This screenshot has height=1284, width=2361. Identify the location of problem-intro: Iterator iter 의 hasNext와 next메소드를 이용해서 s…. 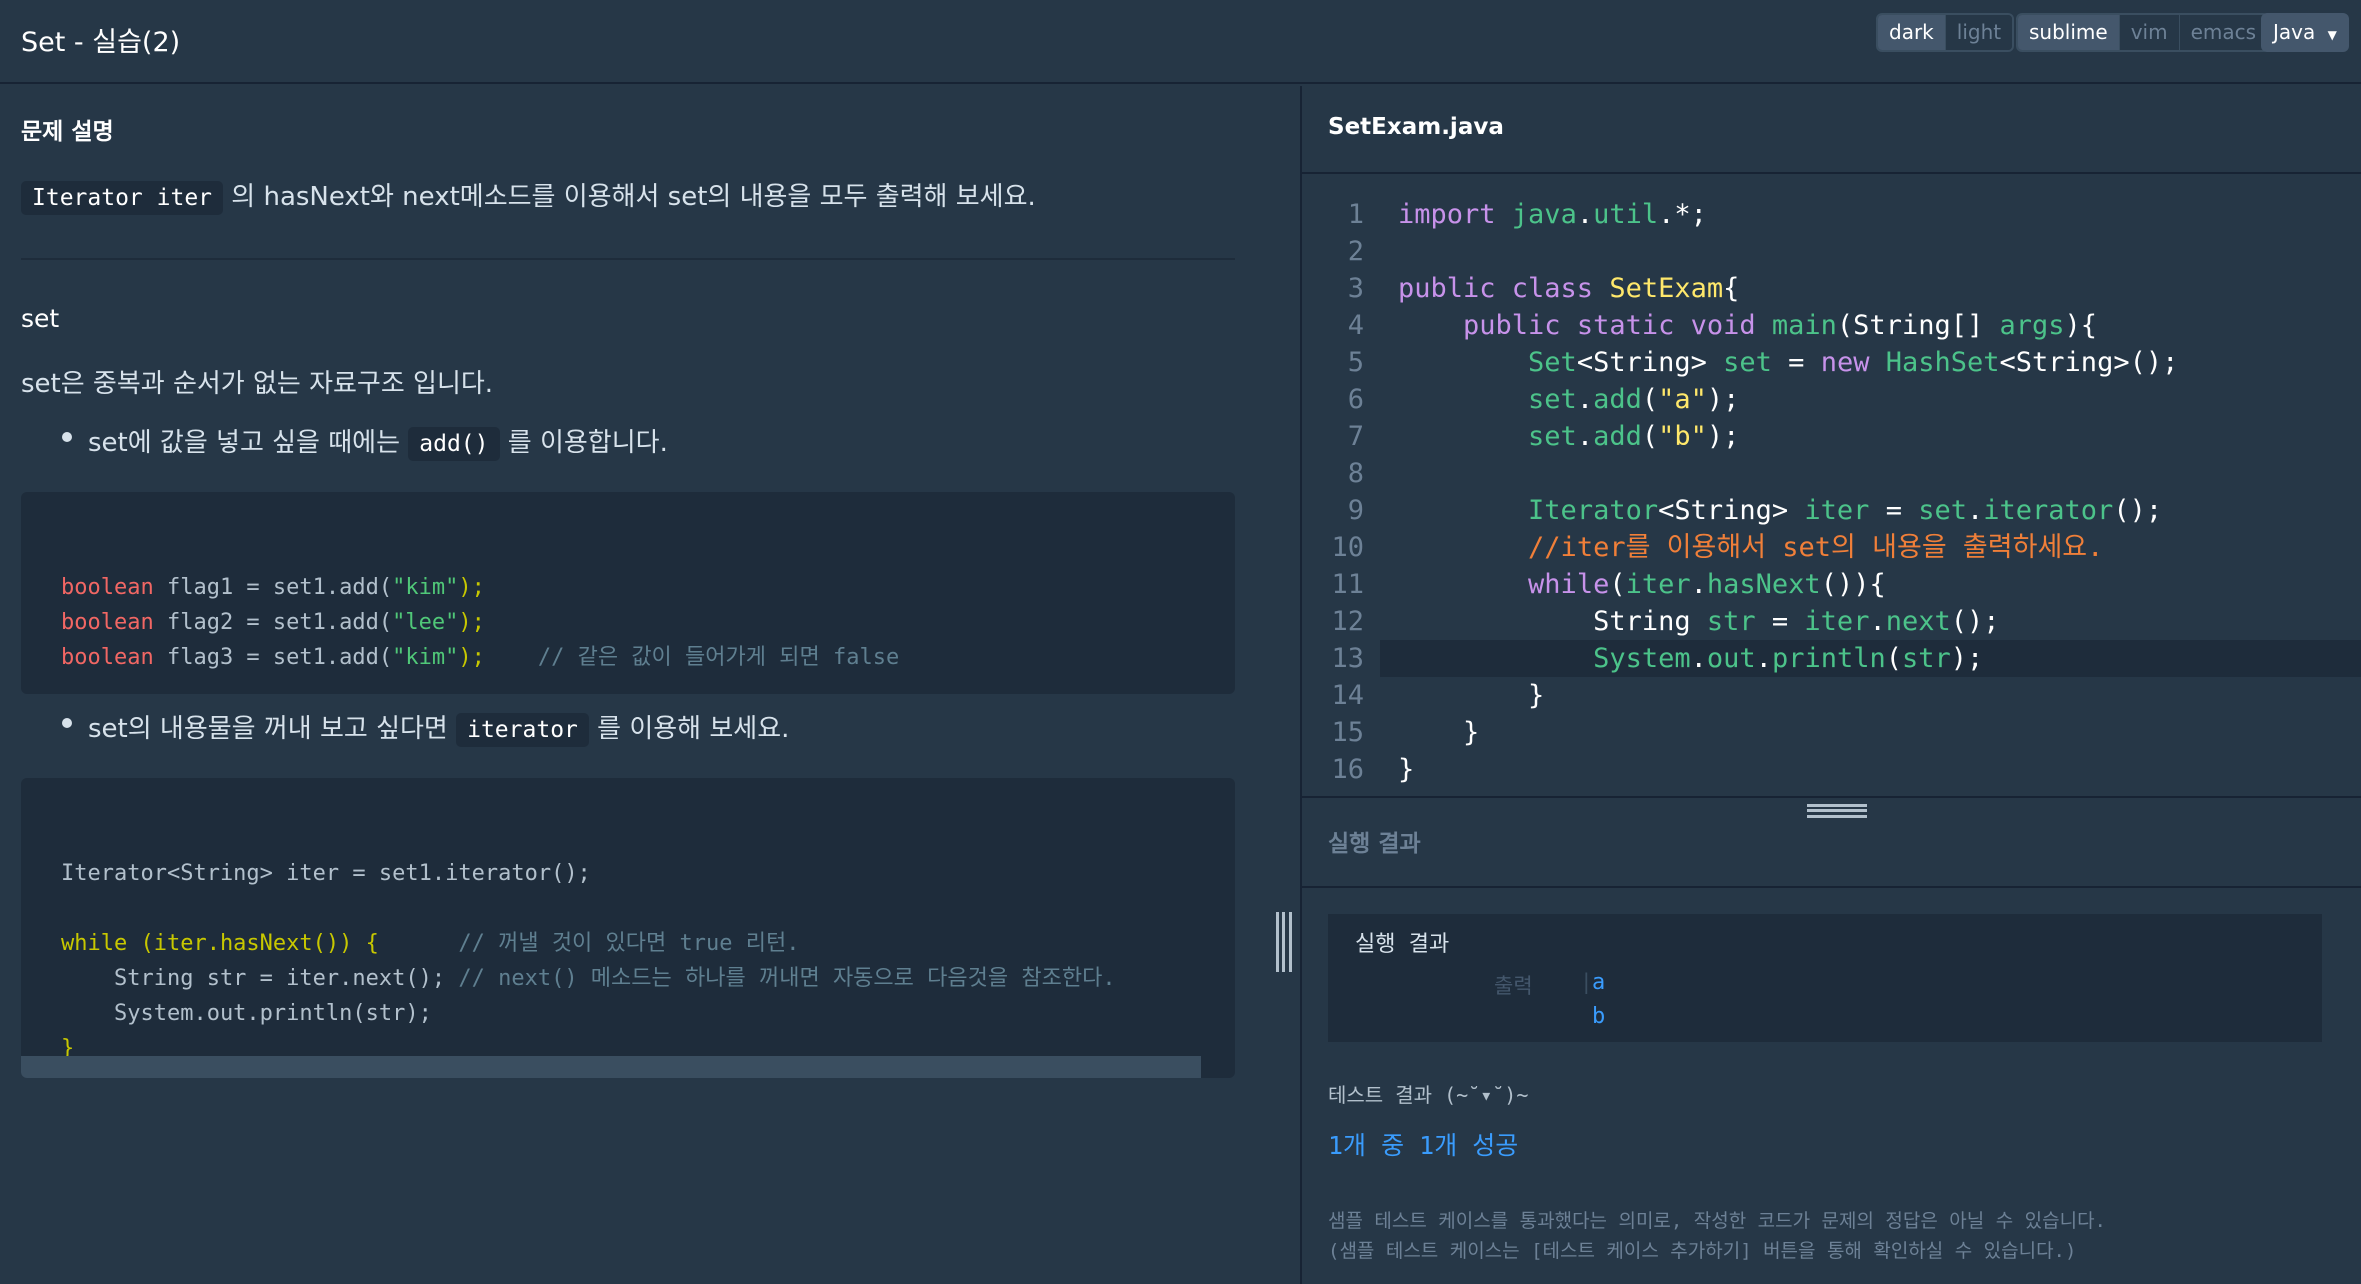
(528, 195).